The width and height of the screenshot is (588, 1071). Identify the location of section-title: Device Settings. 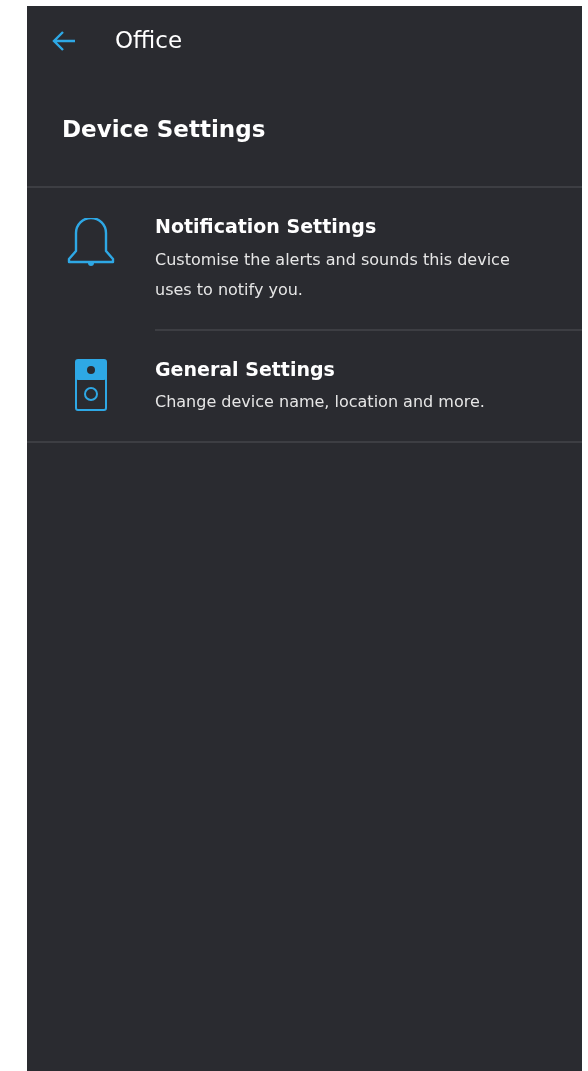
(164, 129).